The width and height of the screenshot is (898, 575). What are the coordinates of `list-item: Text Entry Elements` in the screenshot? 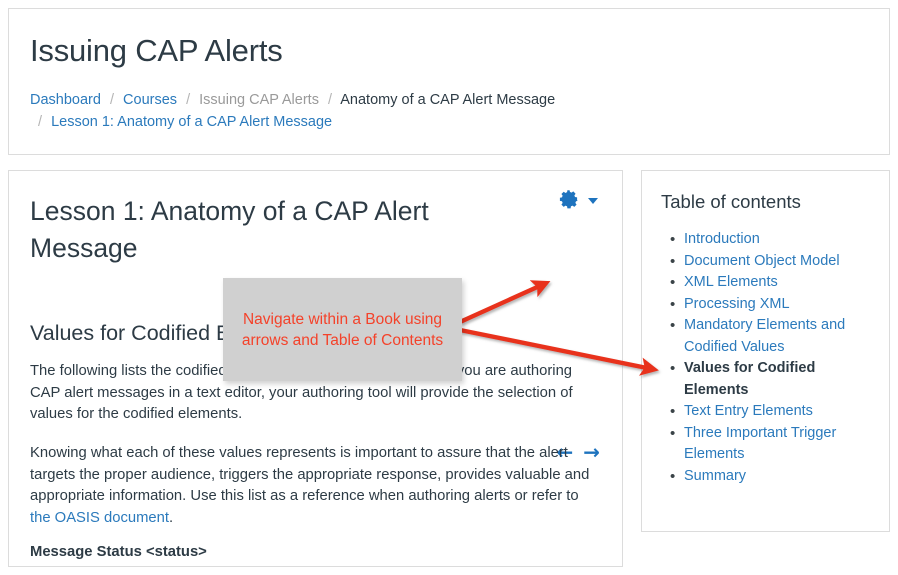 It's located at (772, 412).